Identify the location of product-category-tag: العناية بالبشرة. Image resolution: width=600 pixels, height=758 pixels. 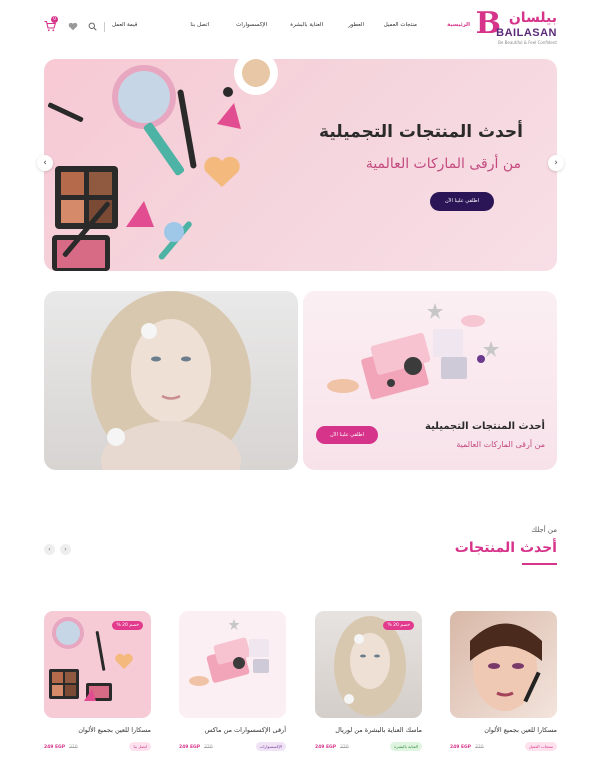
(406, 746).